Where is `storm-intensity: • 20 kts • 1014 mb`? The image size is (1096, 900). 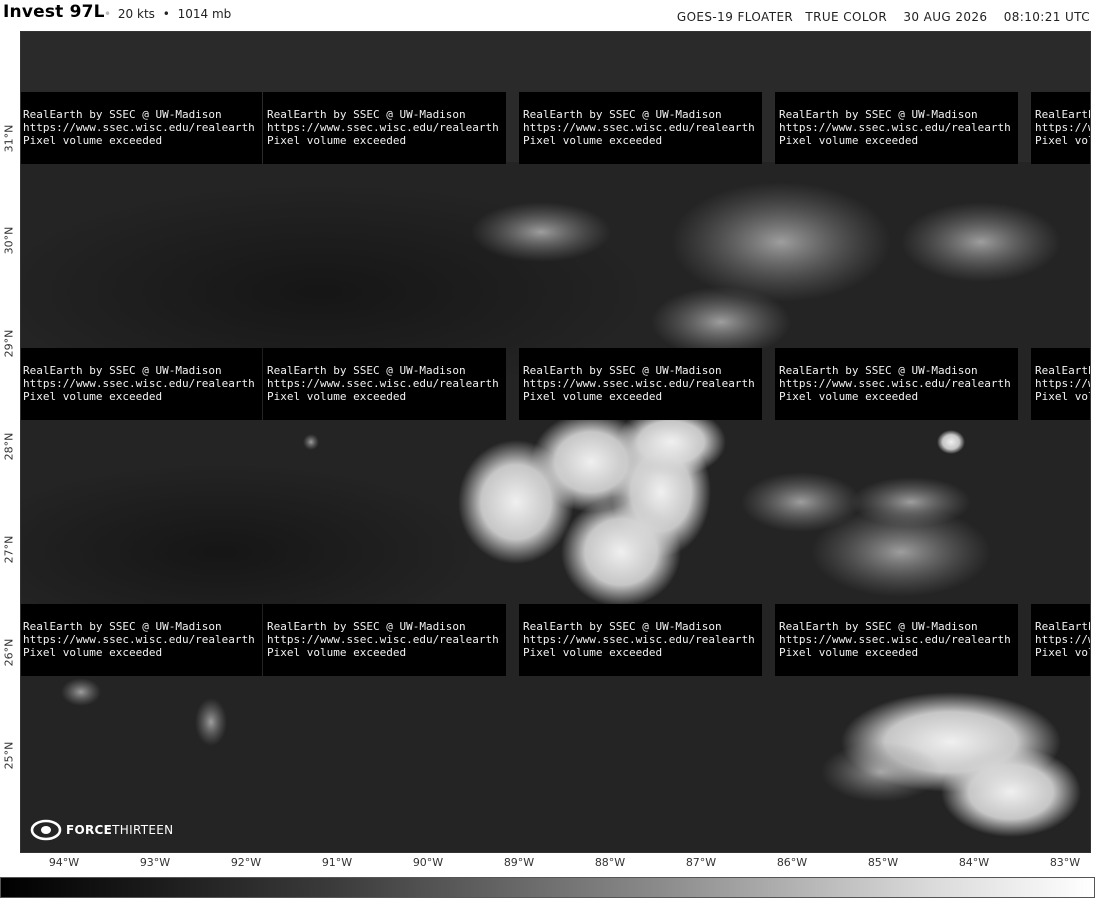
storm-intensity: • 20 kts • 1014 mb is located at coordinates (166, 14).